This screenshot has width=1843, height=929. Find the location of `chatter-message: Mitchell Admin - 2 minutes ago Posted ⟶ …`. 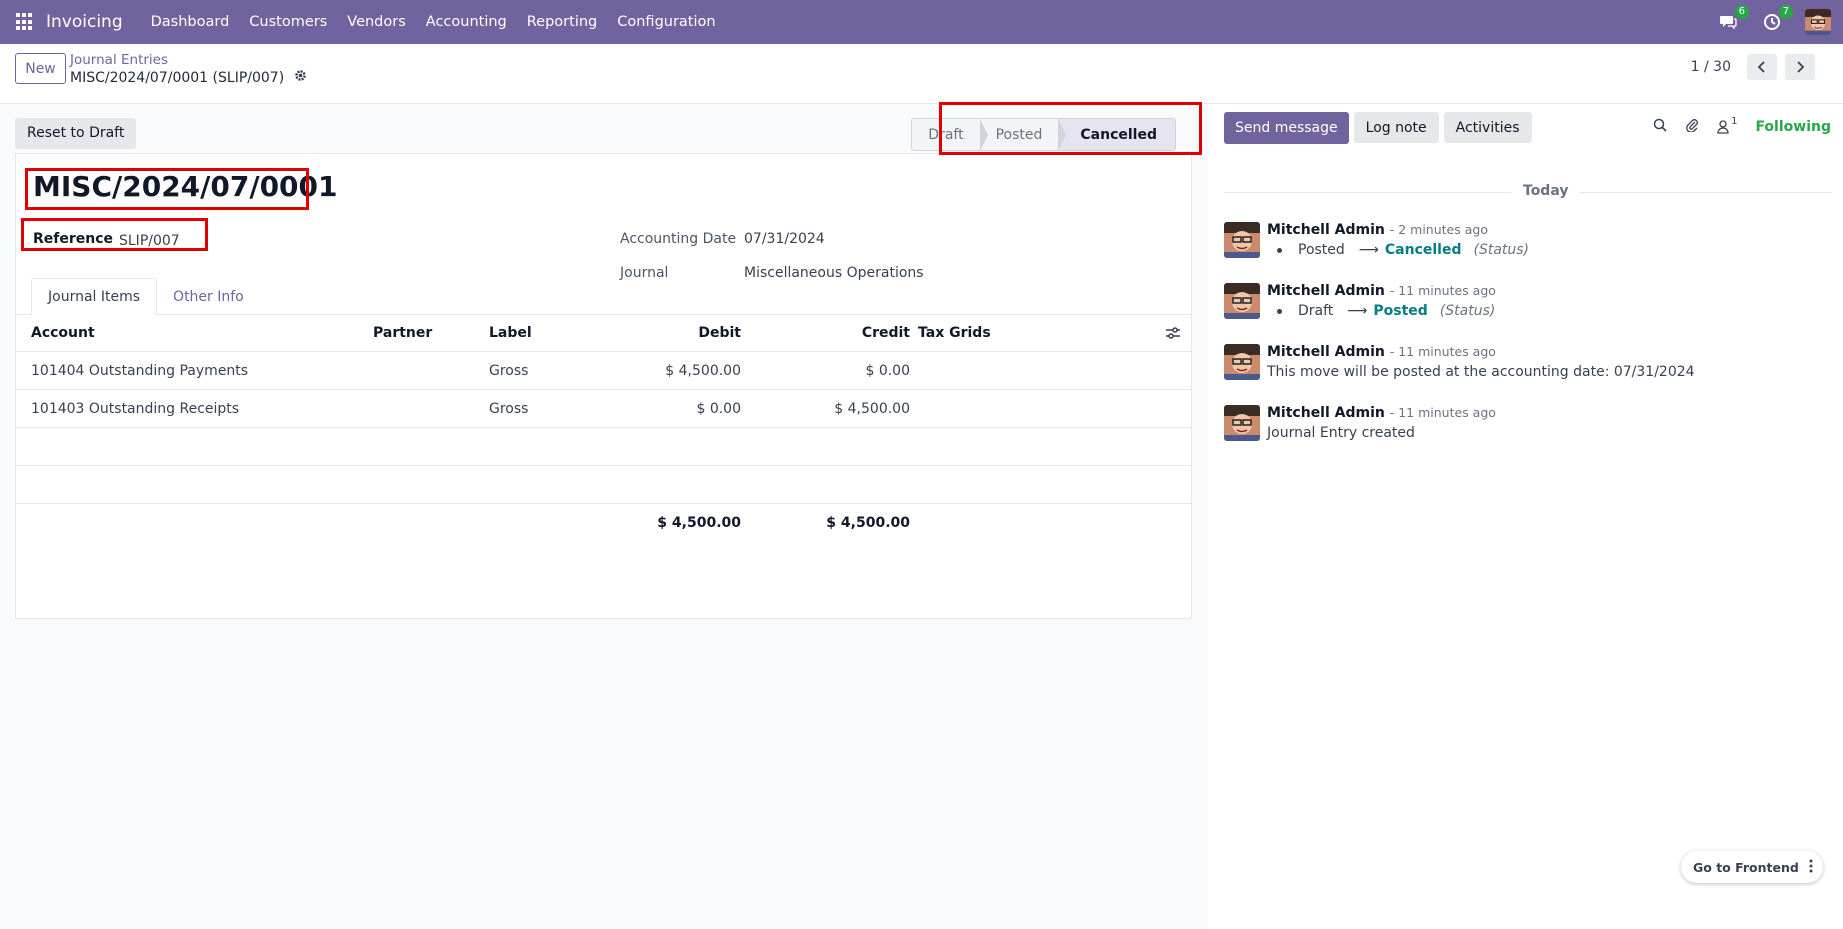

chatter-message: Mitchell Admin - 2 minutes ago Posted ⟶ … is located at coordinates (1524, 246).